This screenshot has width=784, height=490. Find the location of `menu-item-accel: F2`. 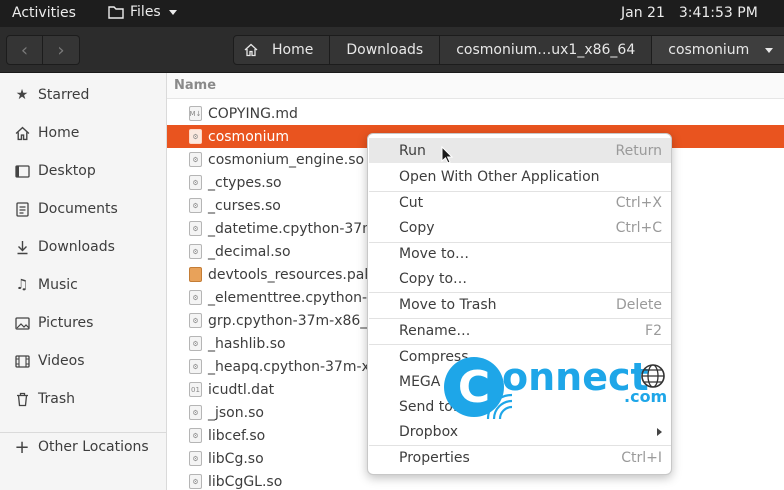

menu-item-accel: F2 is located at coordinates (653, 330).